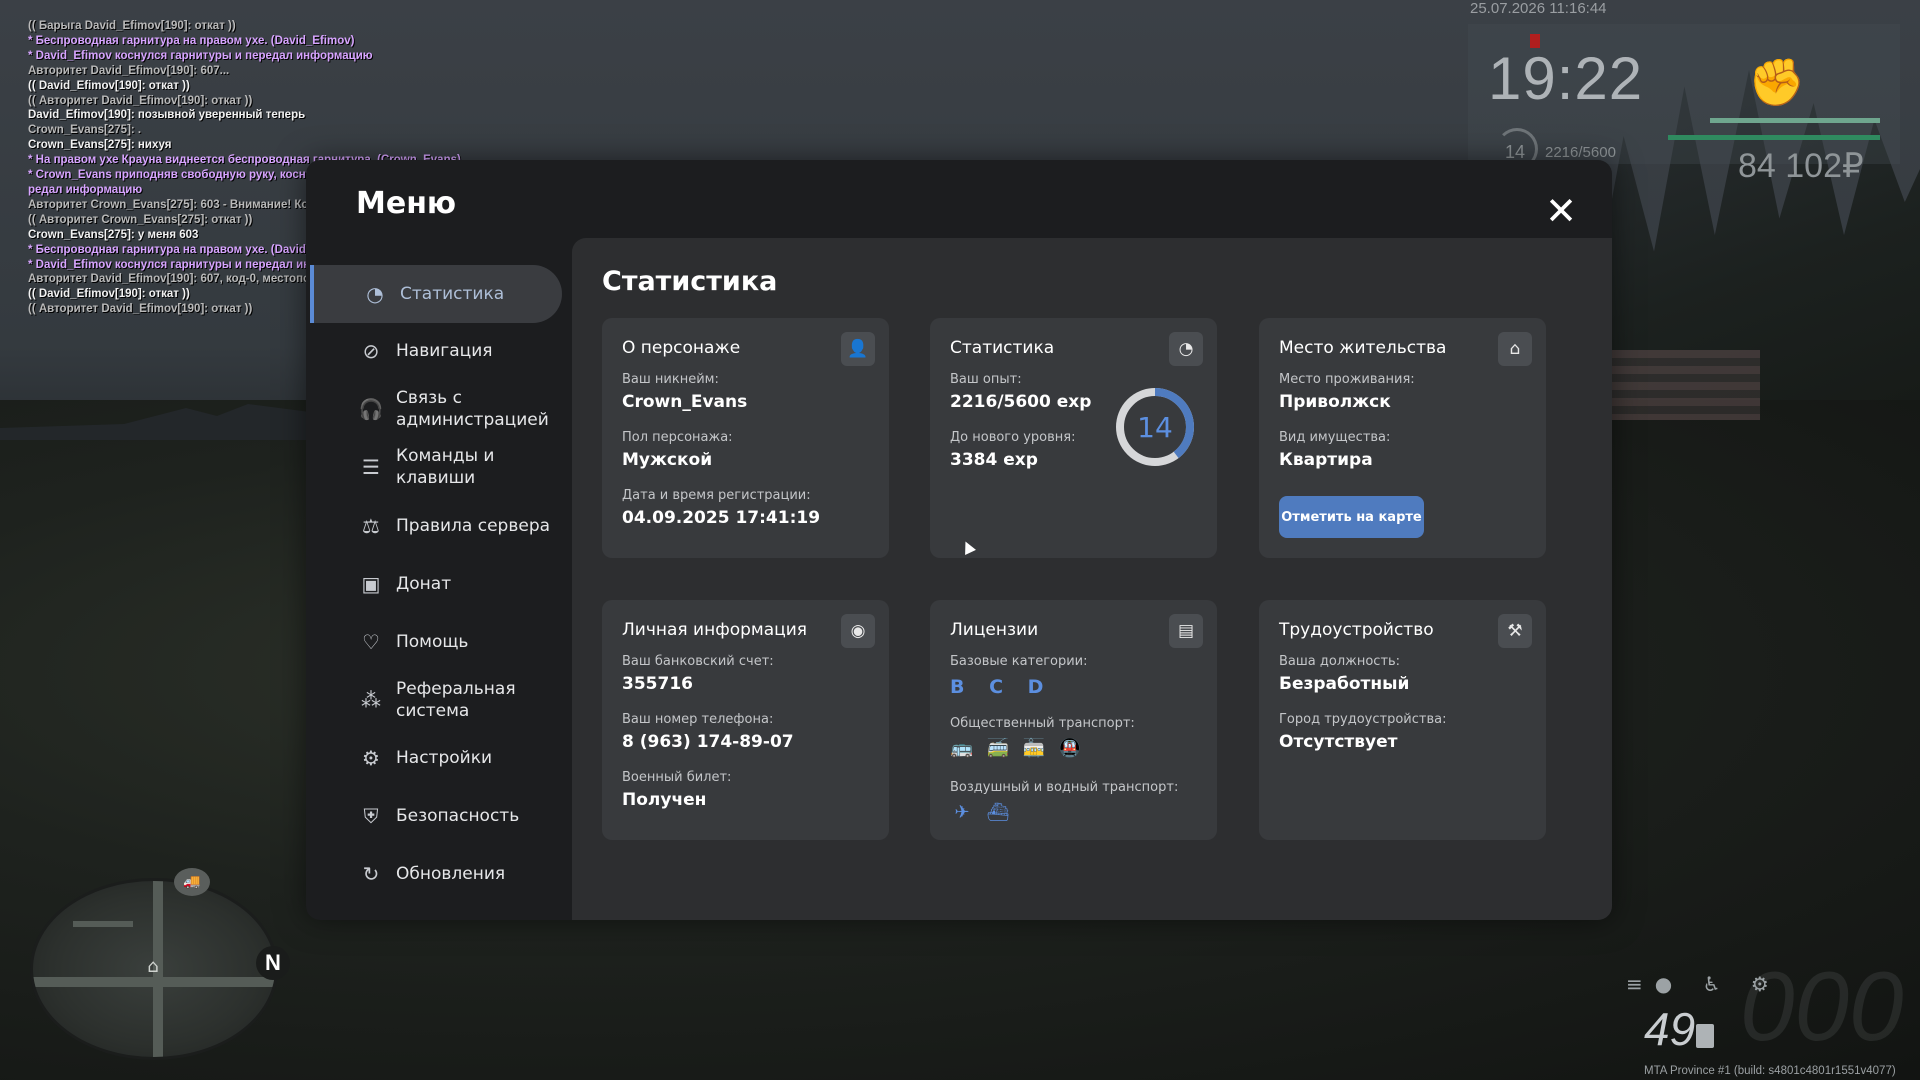  What do you see at coordinates (273, 963) in the screenshot?
I see `north-marker: N` at bounding box center [273, 963].